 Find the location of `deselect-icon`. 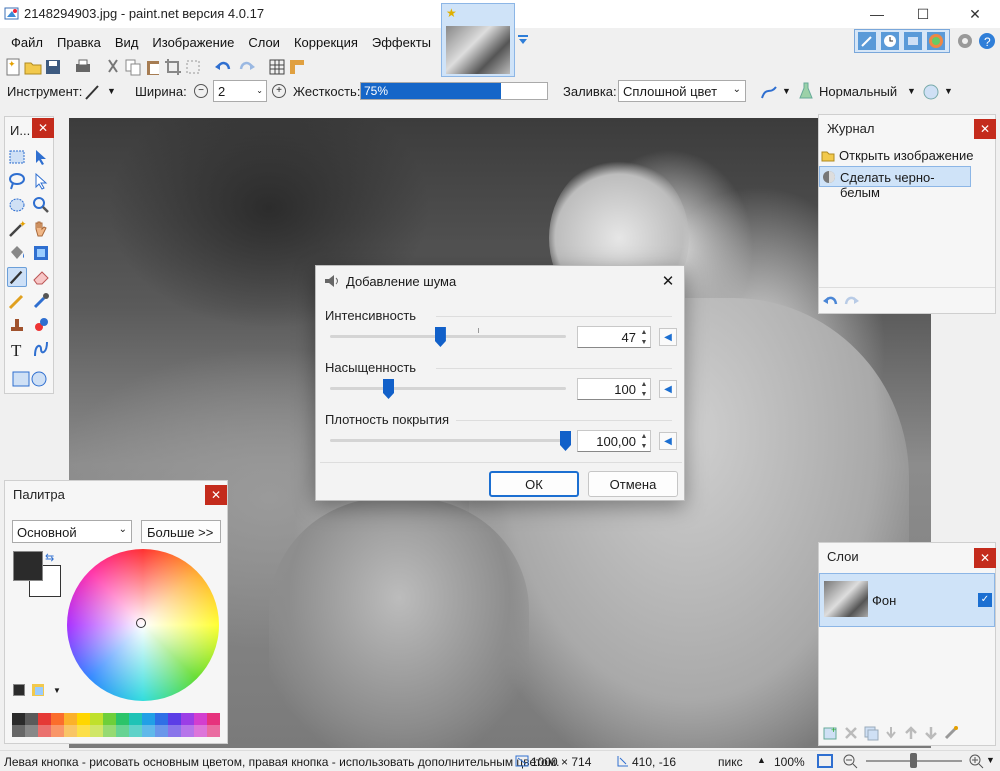

deselect-icon is located at coordinates (193, 67).